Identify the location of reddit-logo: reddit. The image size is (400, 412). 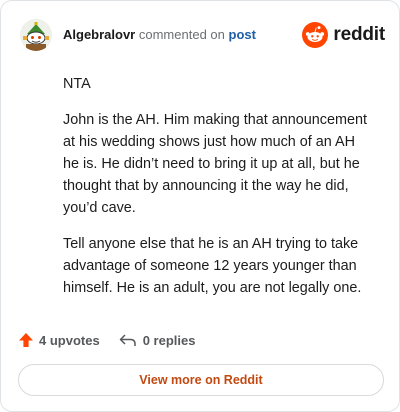
(343, 35).